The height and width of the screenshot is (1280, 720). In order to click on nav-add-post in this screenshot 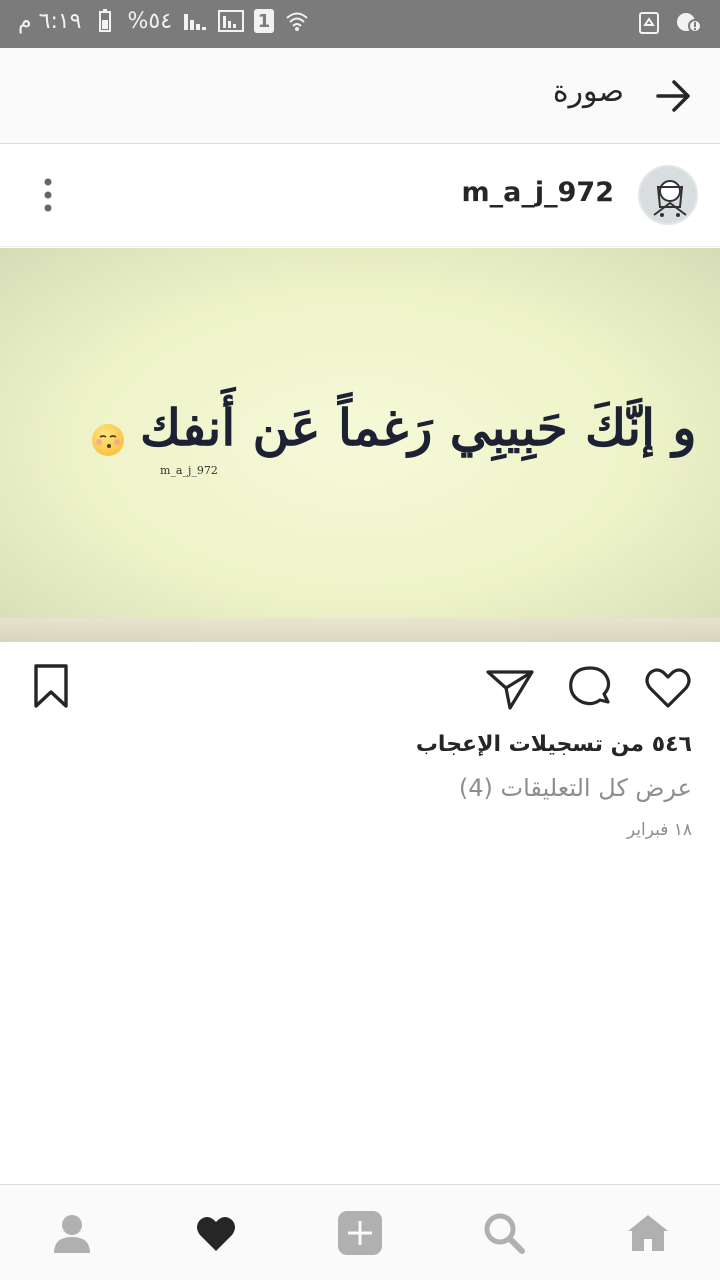, I will do `click(360, 1233)`.